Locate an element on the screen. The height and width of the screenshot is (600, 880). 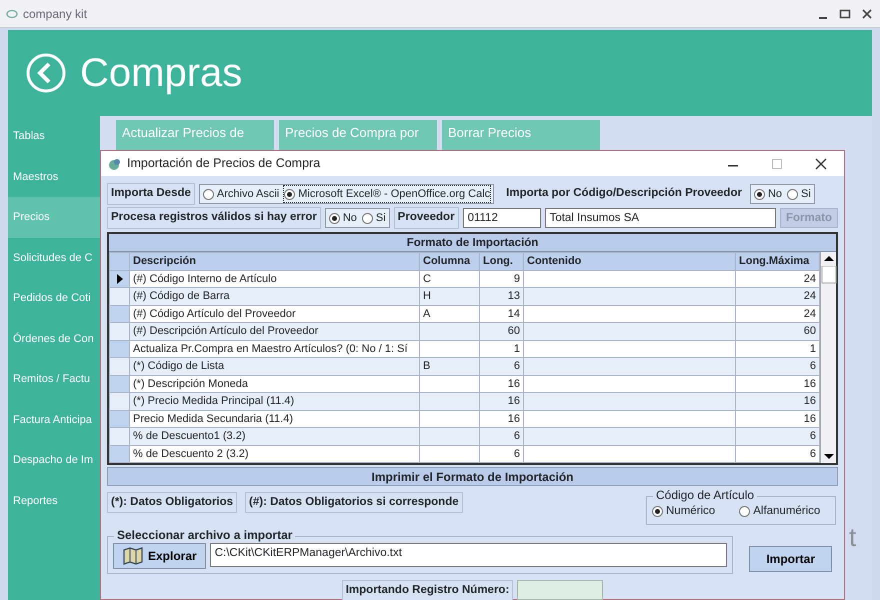
radio-option: Archivo Ascii is located at coordinates (241, 194).